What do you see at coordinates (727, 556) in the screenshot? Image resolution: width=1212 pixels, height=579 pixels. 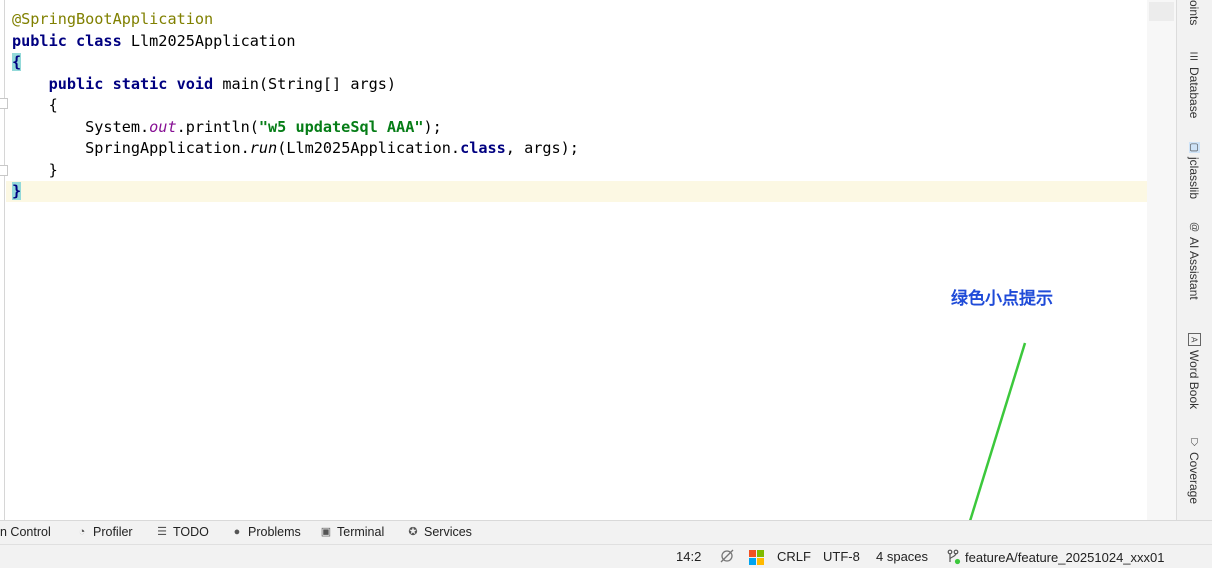 I see `no-sync-icon` at bounding box center [727, 556].